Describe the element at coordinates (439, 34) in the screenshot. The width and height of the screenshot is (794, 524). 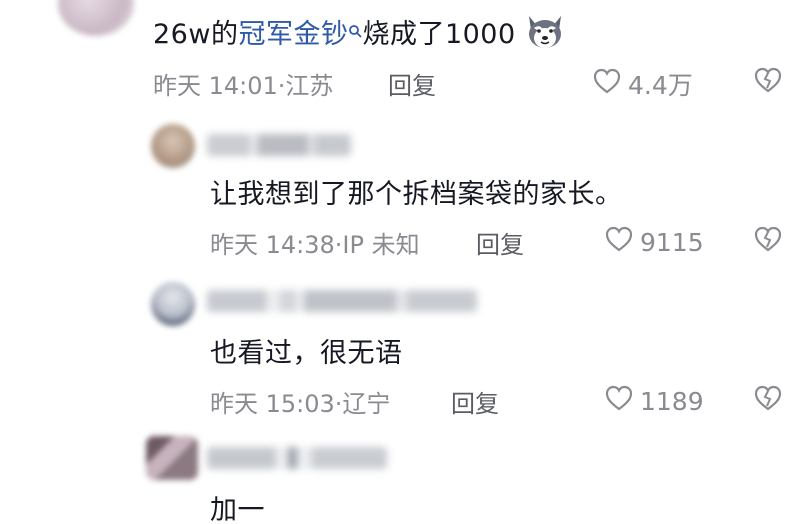
I see `comment-text-part: 烧成了1000` at that location.